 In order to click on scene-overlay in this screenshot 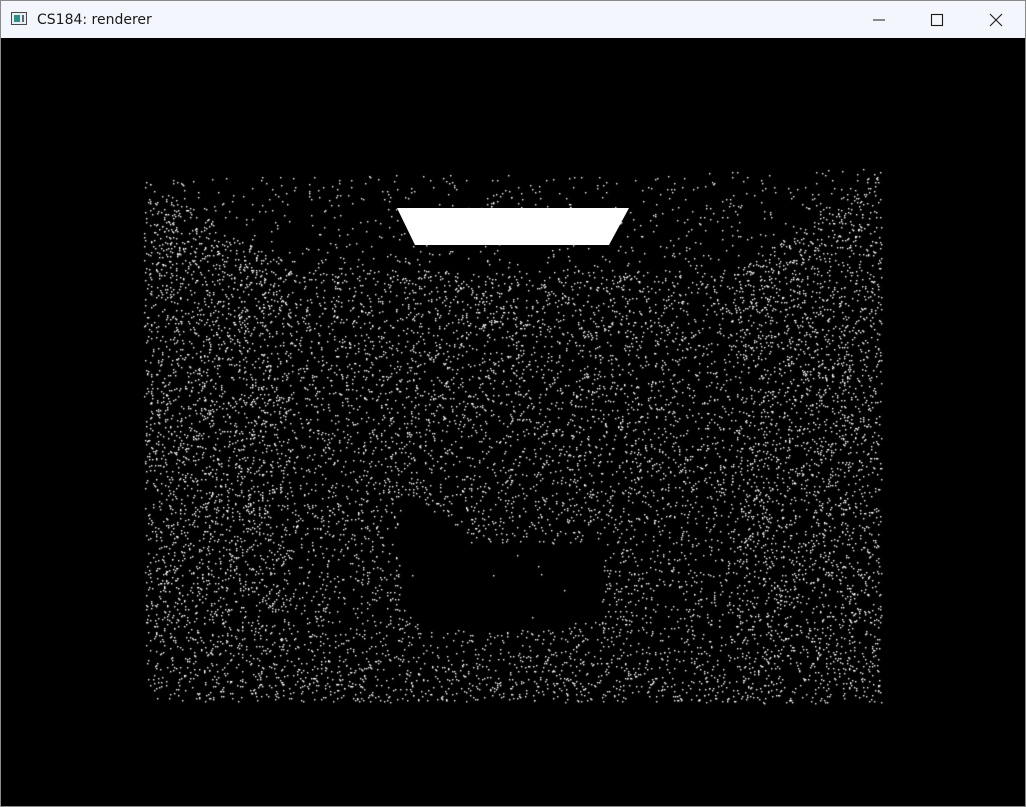, I will do `click(513, 226)`.